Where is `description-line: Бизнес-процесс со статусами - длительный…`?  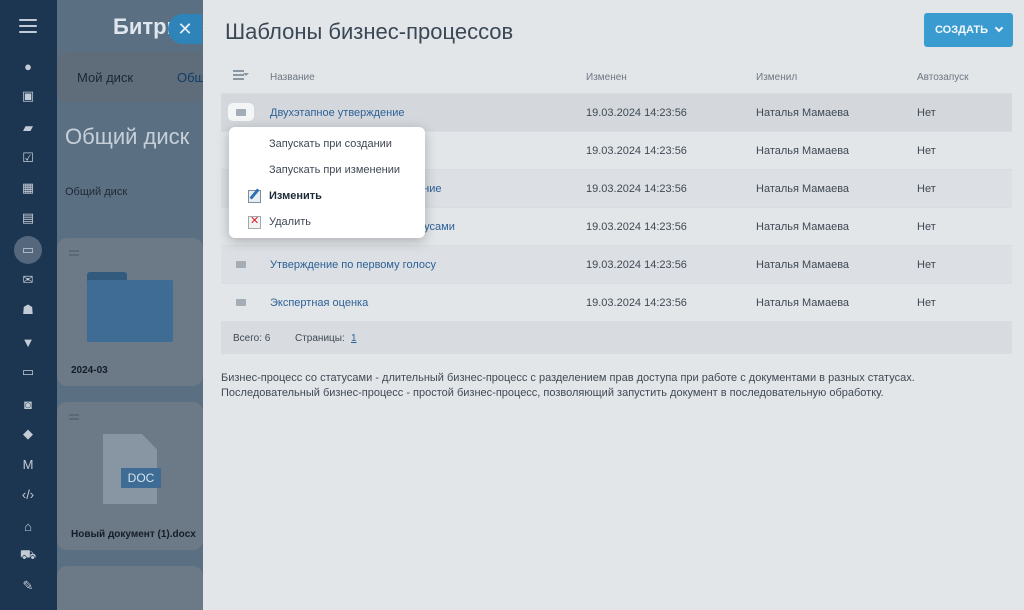
description-line: Бизнес-процесс со статусами - длительный… is located at coordinates (568, 378).